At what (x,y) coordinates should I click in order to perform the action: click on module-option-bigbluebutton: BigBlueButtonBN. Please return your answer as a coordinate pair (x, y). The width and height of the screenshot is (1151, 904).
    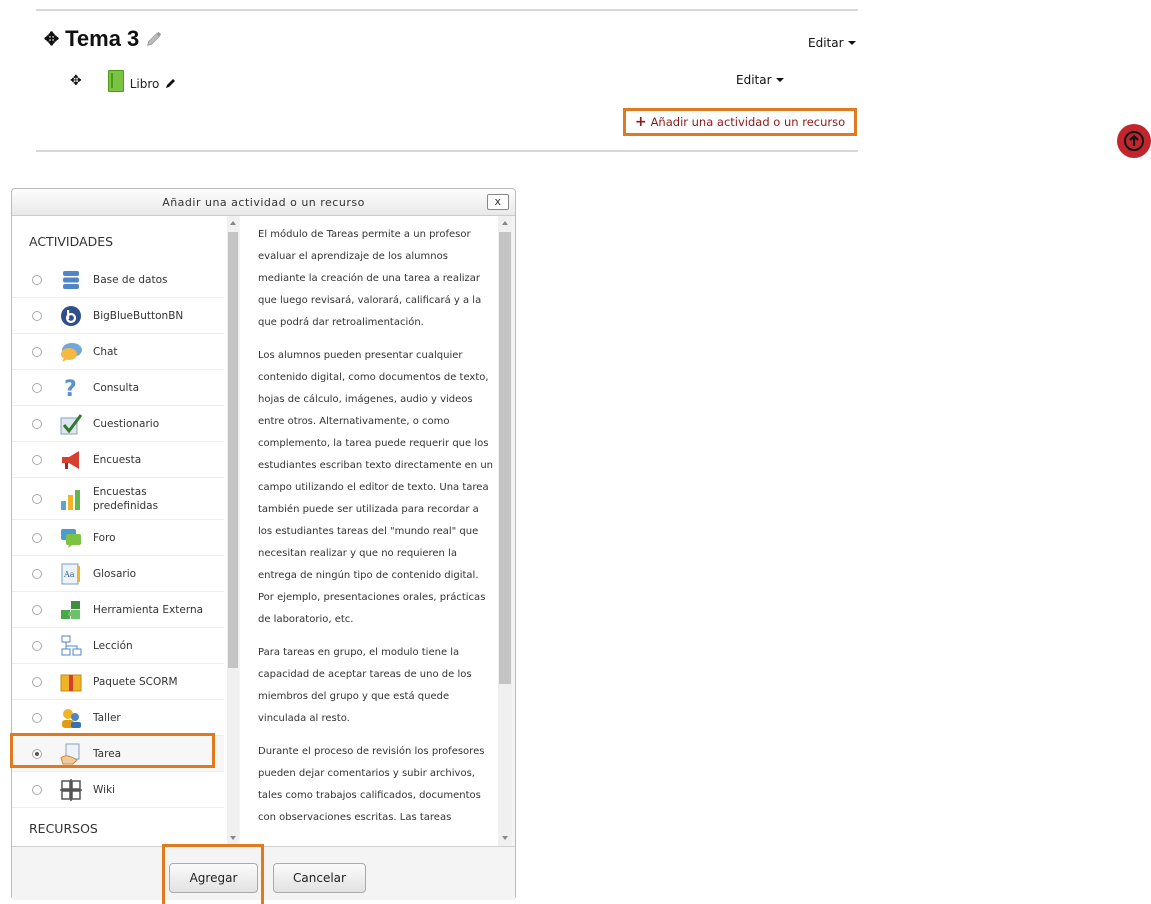
    Looking at the image, I should click on (118, 316).